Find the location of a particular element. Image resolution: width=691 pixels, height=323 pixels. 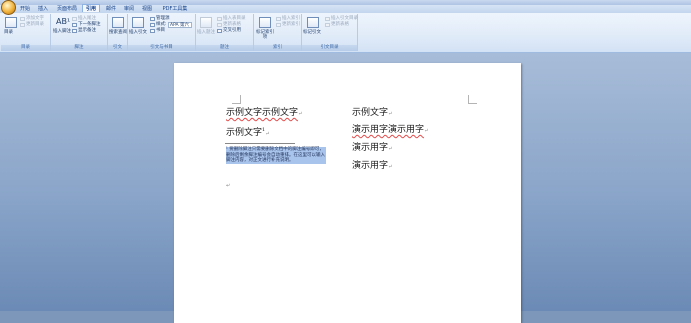

update-toa-icon is located at coordinates (327, 25).